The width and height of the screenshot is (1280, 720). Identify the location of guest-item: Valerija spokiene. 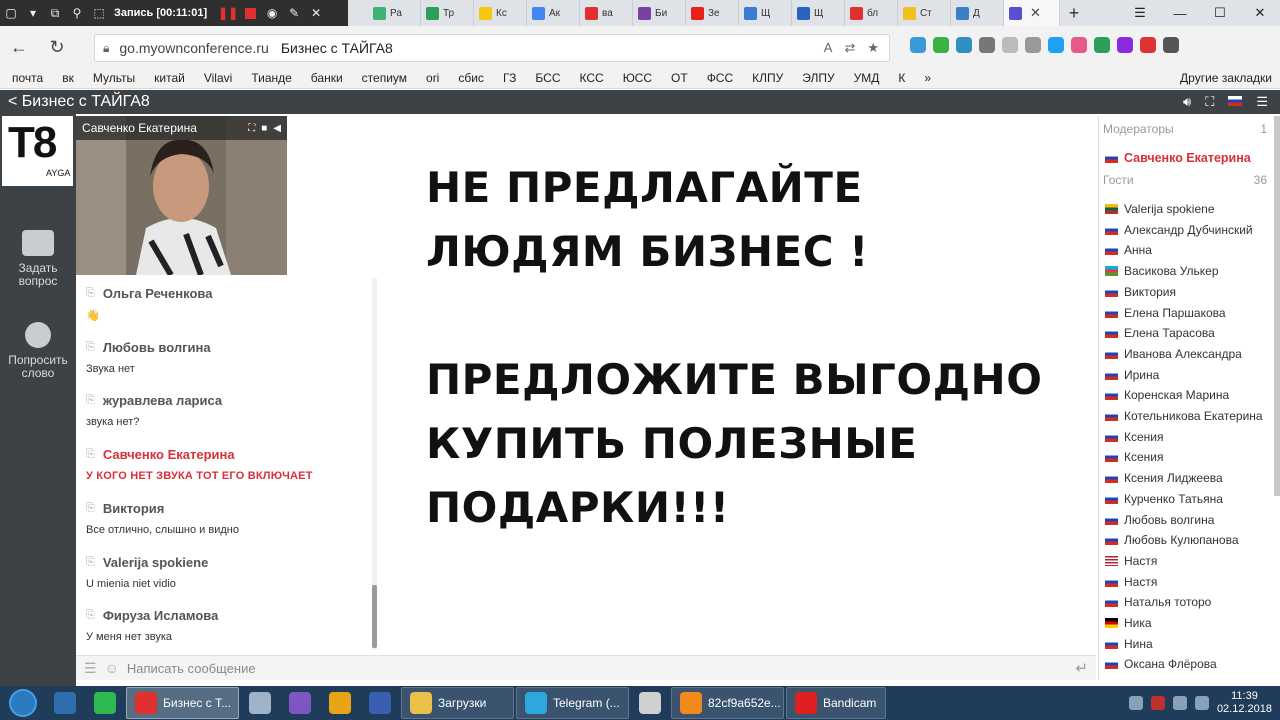
(1160, 209).